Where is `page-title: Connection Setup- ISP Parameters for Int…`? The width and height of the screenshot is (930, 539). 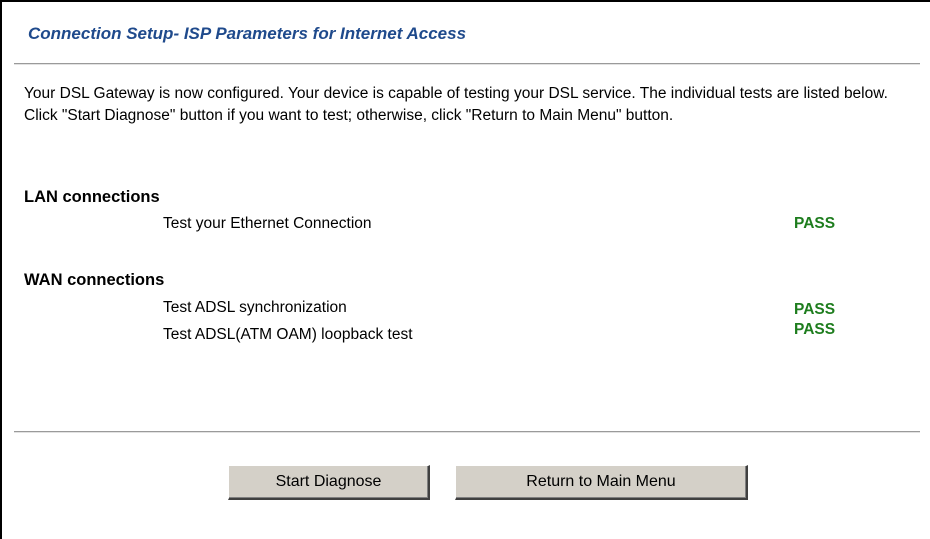 page-title: Connection Setup- ISP Parameters for Int… is located at coordinates (247, 33).